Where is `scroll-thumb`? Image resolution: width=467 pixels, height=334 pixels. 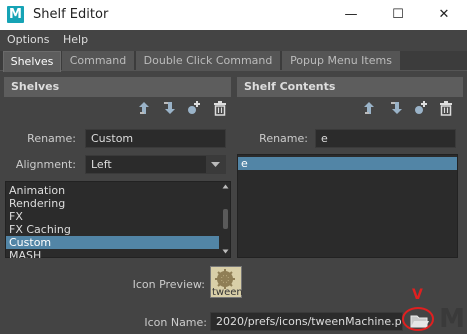
scroll-thumb is located at coordinates (225, 219).